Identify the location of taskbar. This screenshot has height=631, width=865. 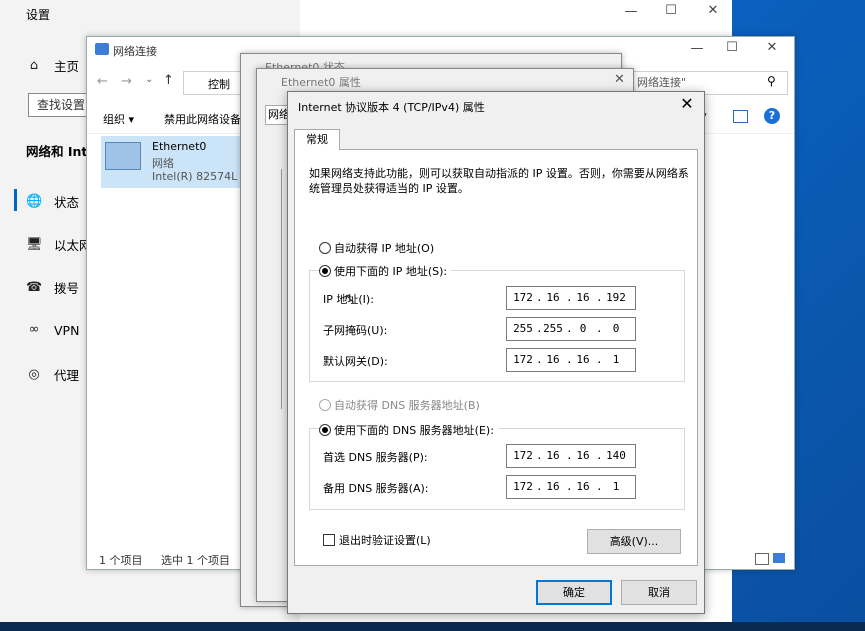
(432, 626).